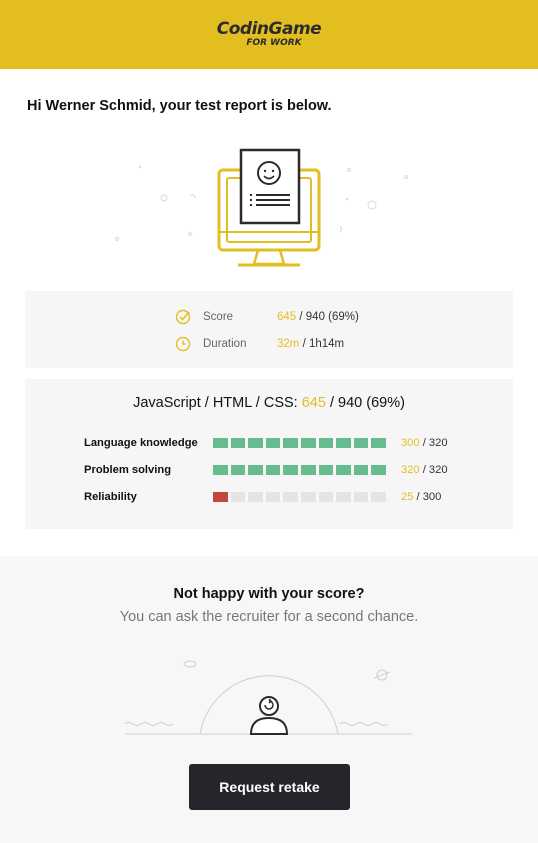 The height and width of the screenshot is (843, 538). Describe the element at coordinates (128, 470) in the screenshot. I see `skill-label: Problem solving` at that location.